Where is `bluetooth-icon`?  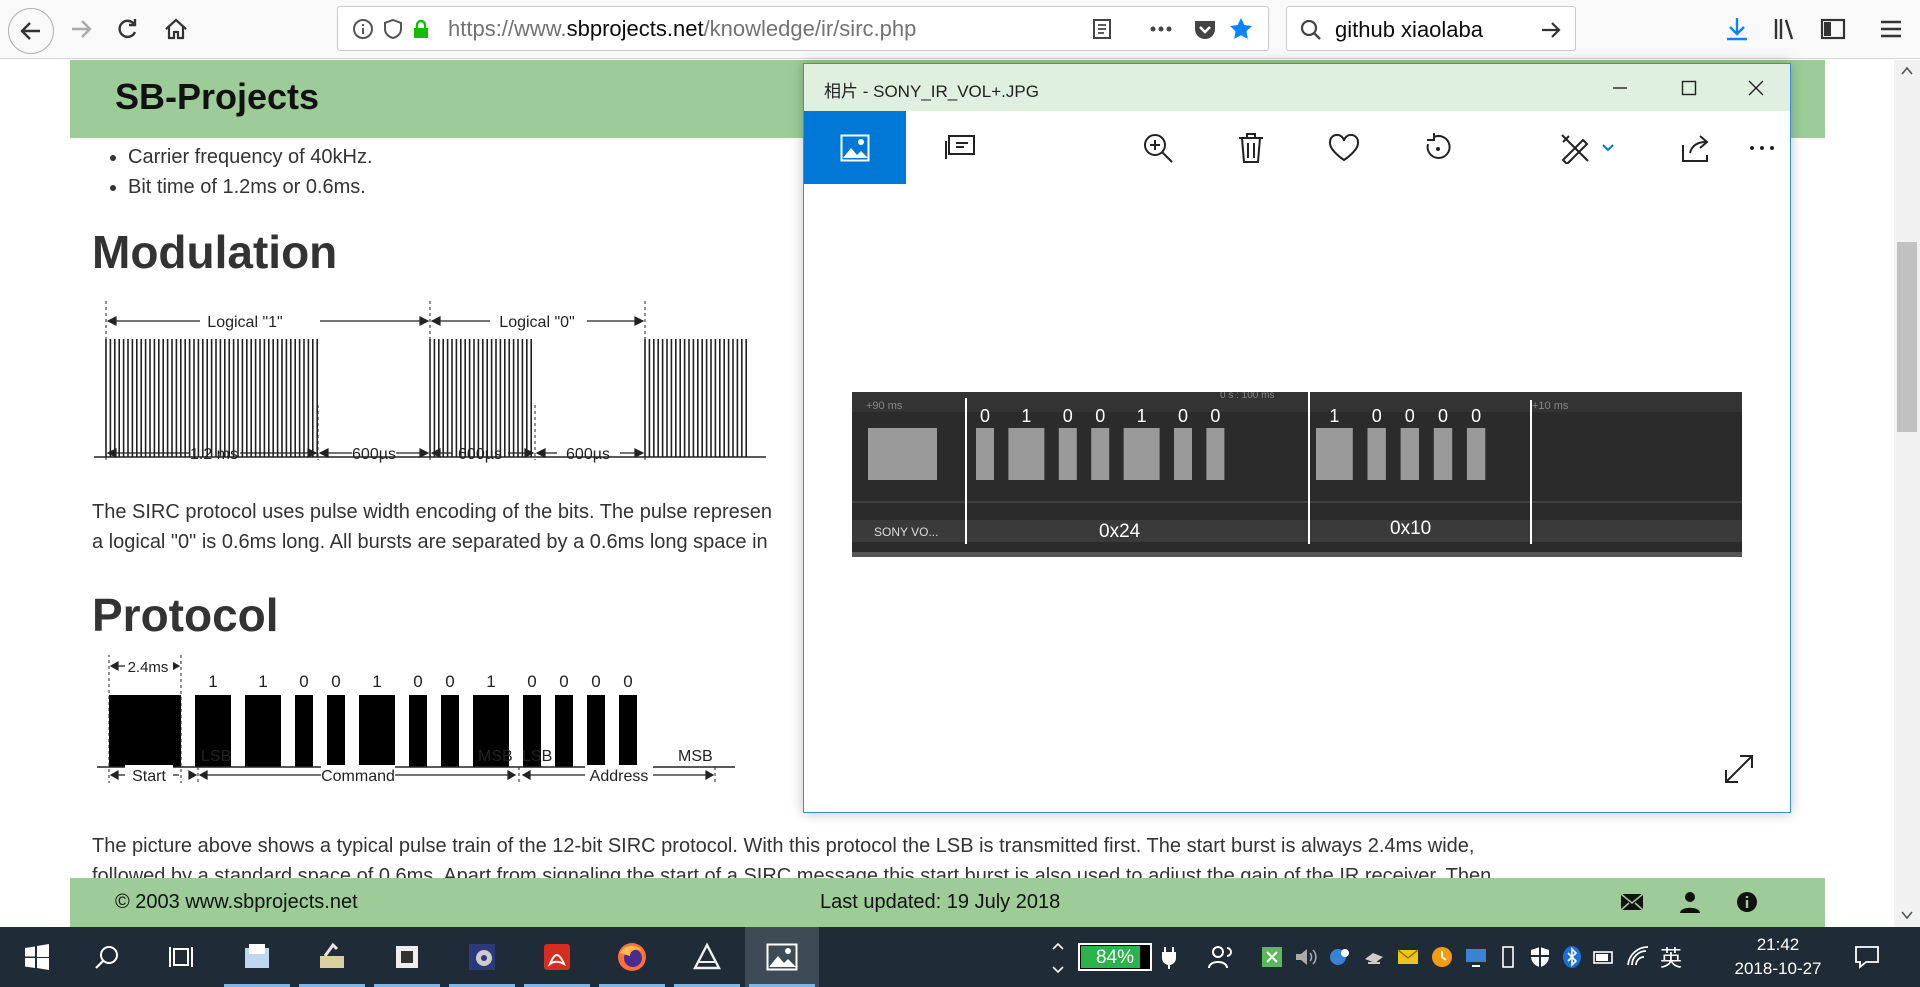
bluetooth-icon is located at coordinates (1572, 957).